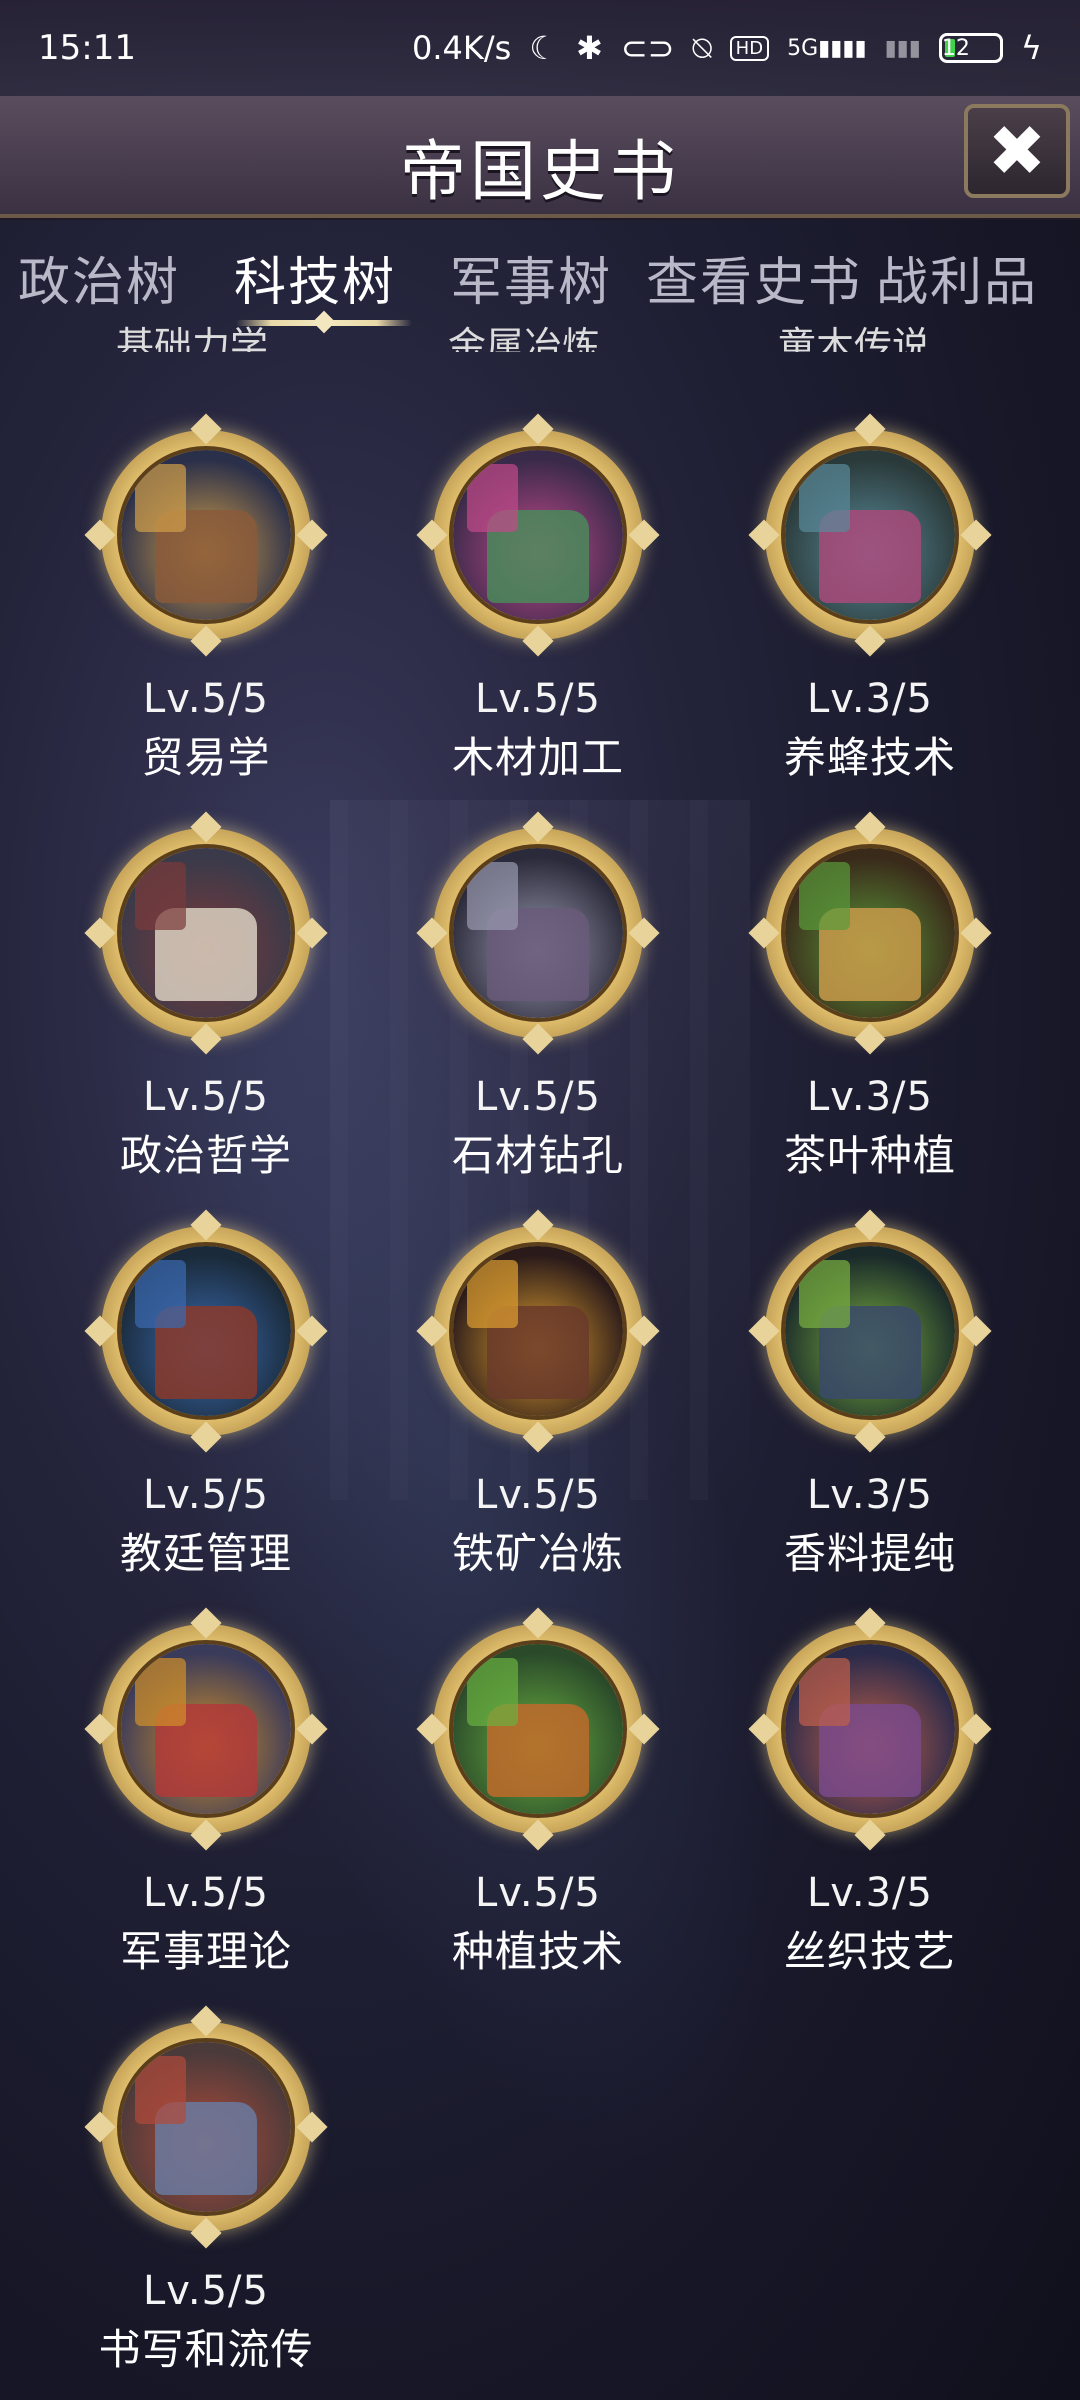 This screenshot has height=2400, width=1080. I want to click on skill-card: Lv.3/5 养蜂技术, so click(870, 599).